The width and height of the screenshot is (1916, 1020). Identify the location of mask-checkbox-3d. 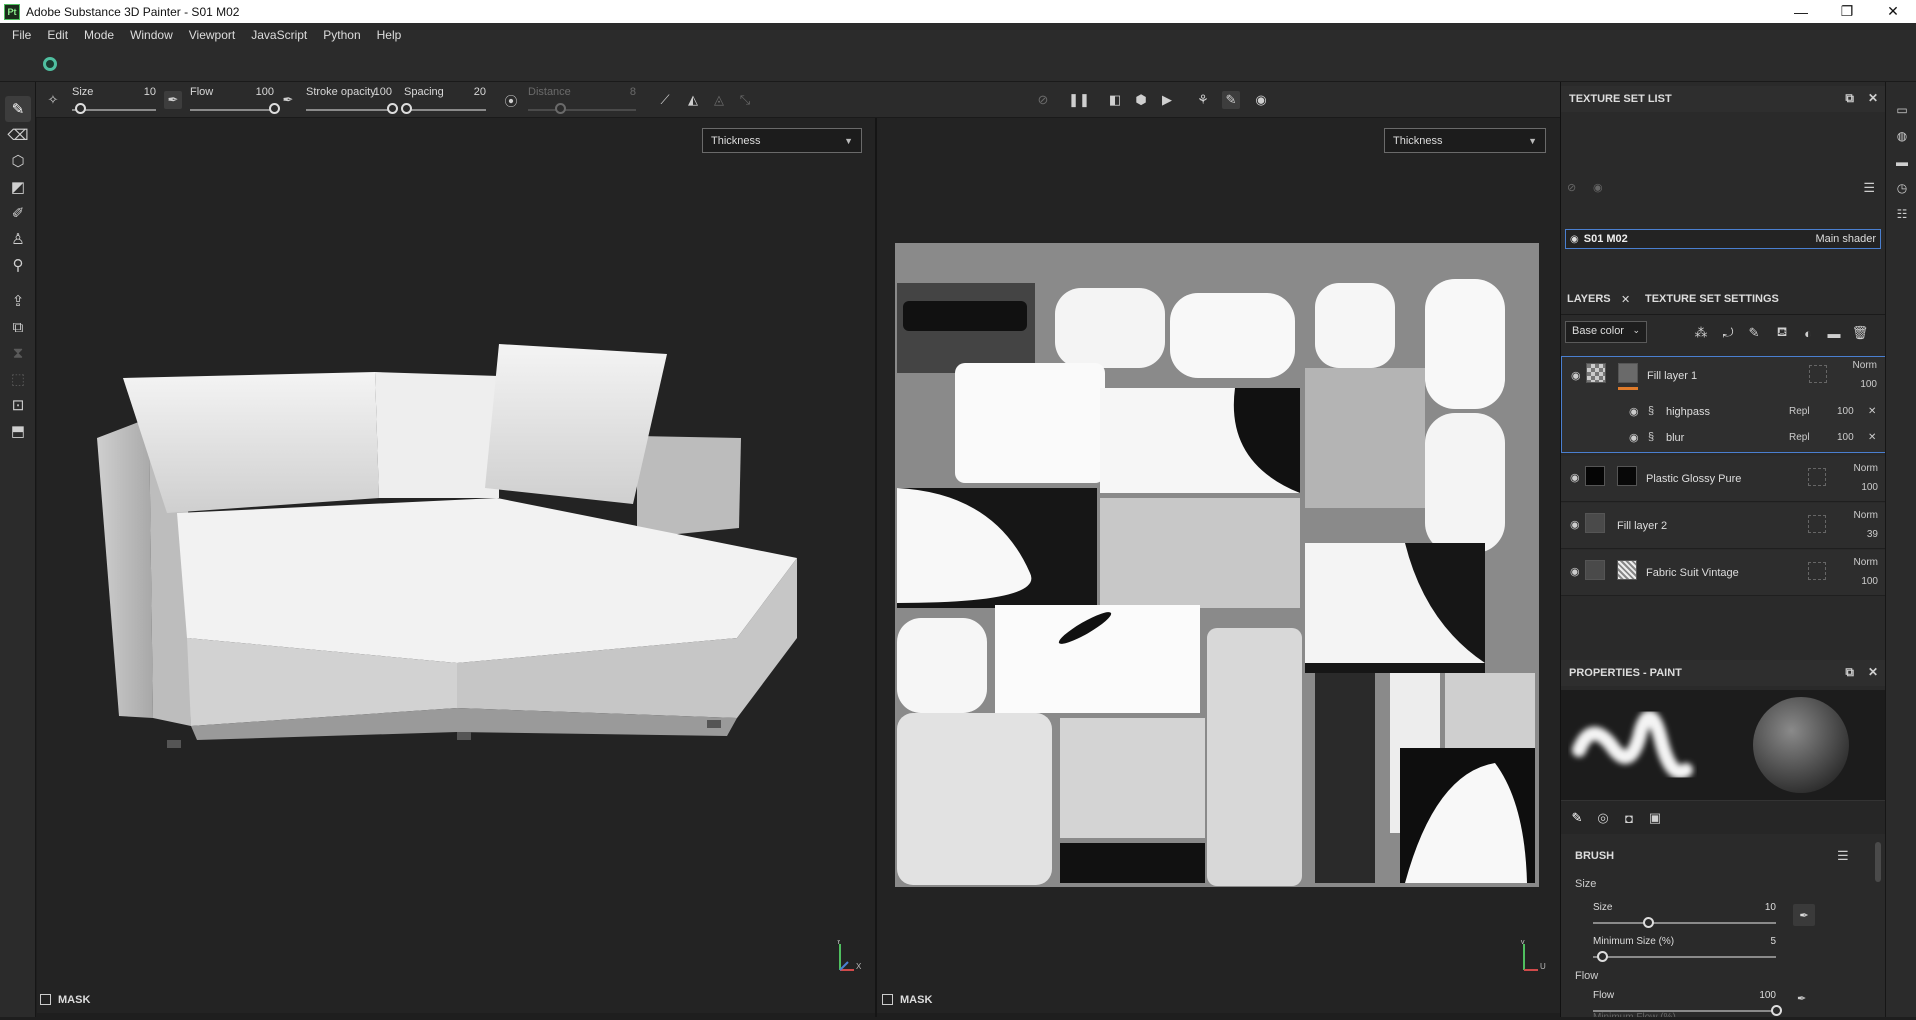
(45, 999).